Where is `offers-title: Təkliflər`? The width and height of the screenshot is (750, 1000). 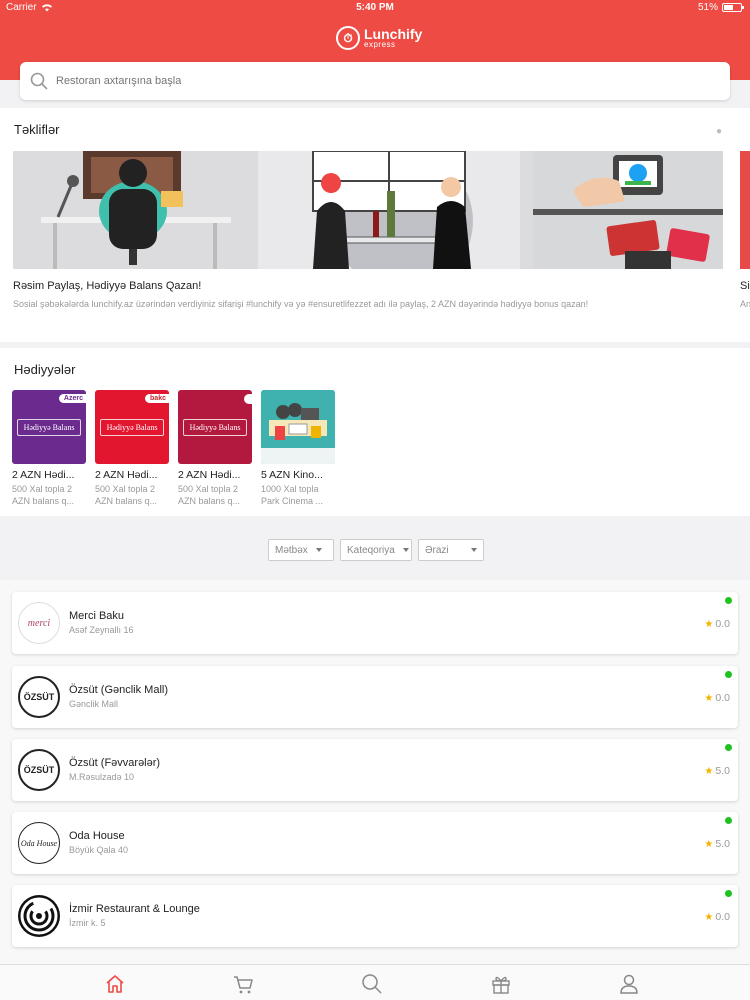 offers-title: Təkliflər is located at coordinates (37, 129).